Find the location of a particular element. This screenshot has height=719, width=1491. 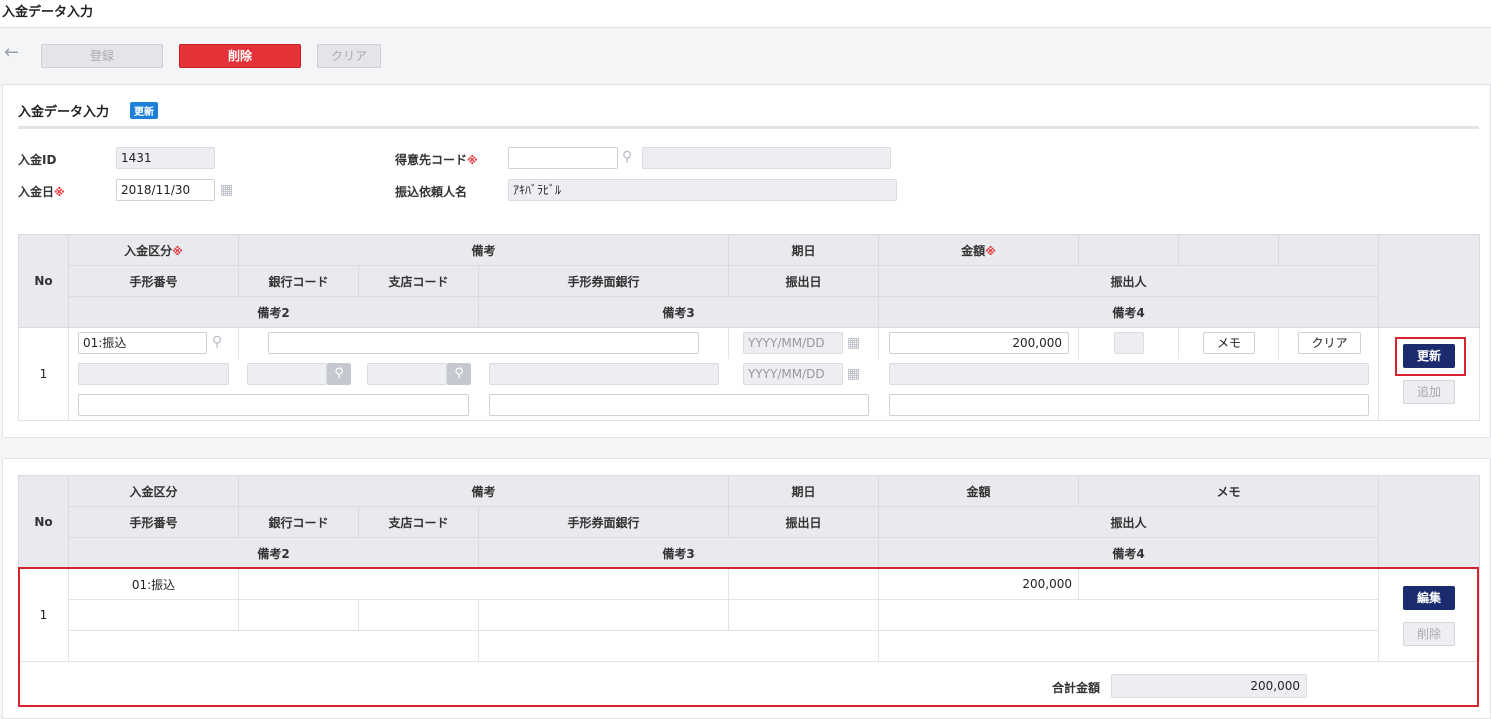

title-bar: 入金データ入力 is located at coordinates (745, 14).